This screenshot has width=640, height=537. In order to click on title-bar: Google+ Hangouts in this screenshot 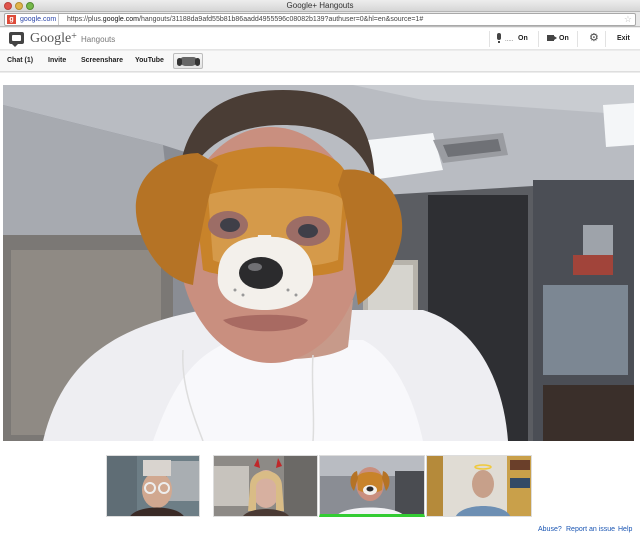, I will do `click(320, 6)`.